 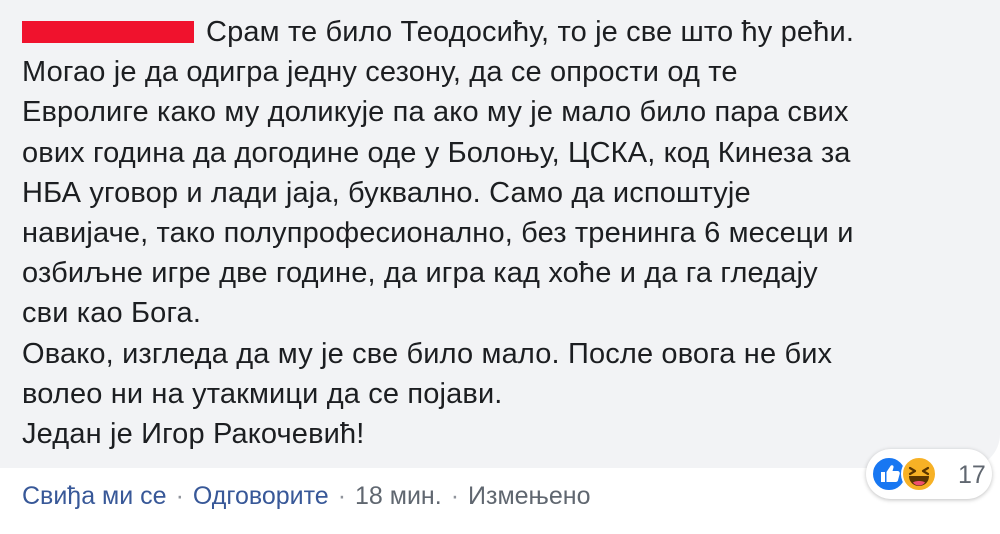 What do you see at coordinates (972, 475) in the screenshot?
I see `reactions-count: 17` at bounding box center [972, 475].